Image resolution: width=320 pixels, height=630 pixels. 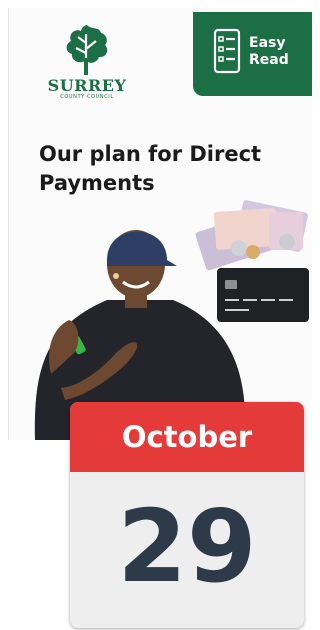 What do you see at coordinates (187, 437) in the screenshot?
I see `calendar-month: October` at bounding box center [187, 437].